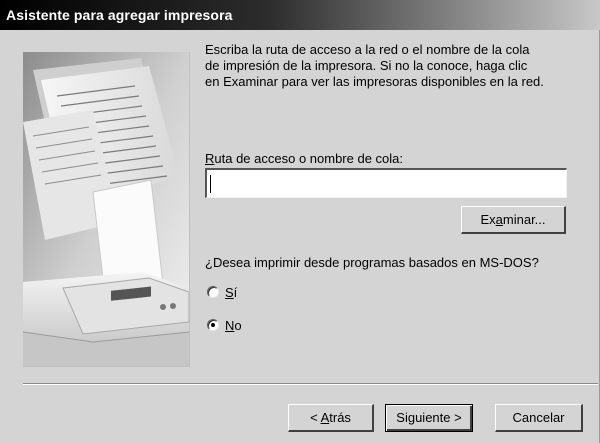  Describe the element at coordinates (488, 219) in the screenshot. I see `browse-label-pre: Ex` at that location.